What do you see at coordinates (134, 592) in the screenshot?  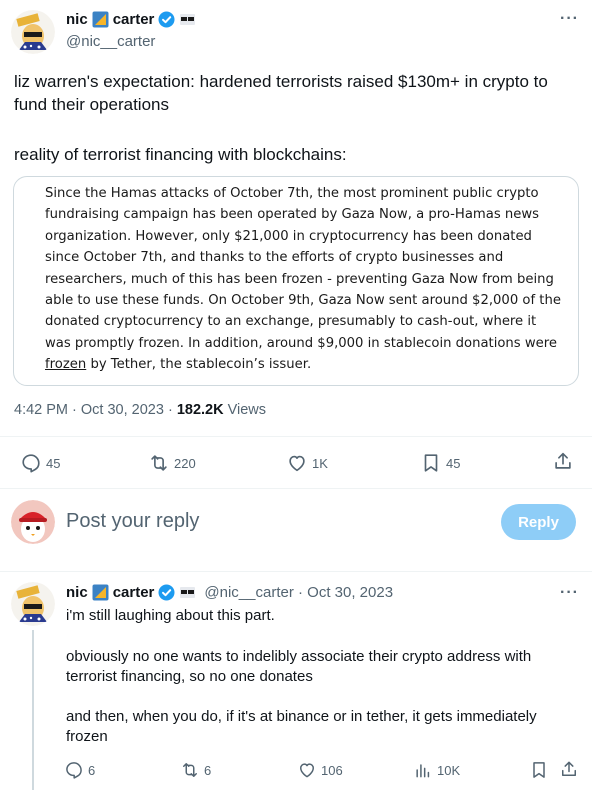 I see `reply-author-name-last: carter` at bounding box center [134, 592].